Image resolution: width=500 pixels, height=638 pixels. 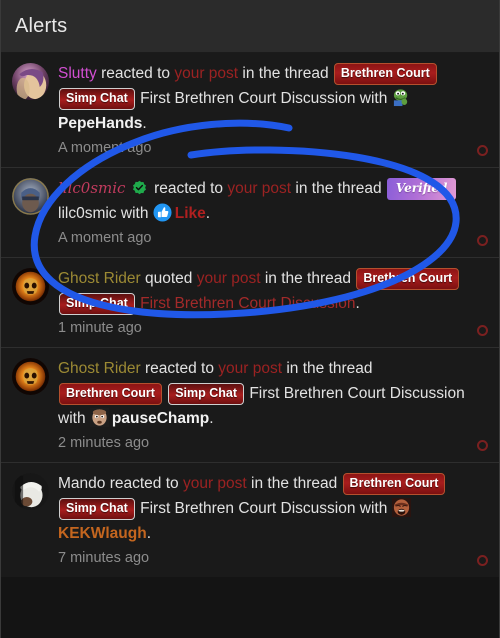 I want to click on page-title: Alerts, so click(x=41, y=25).